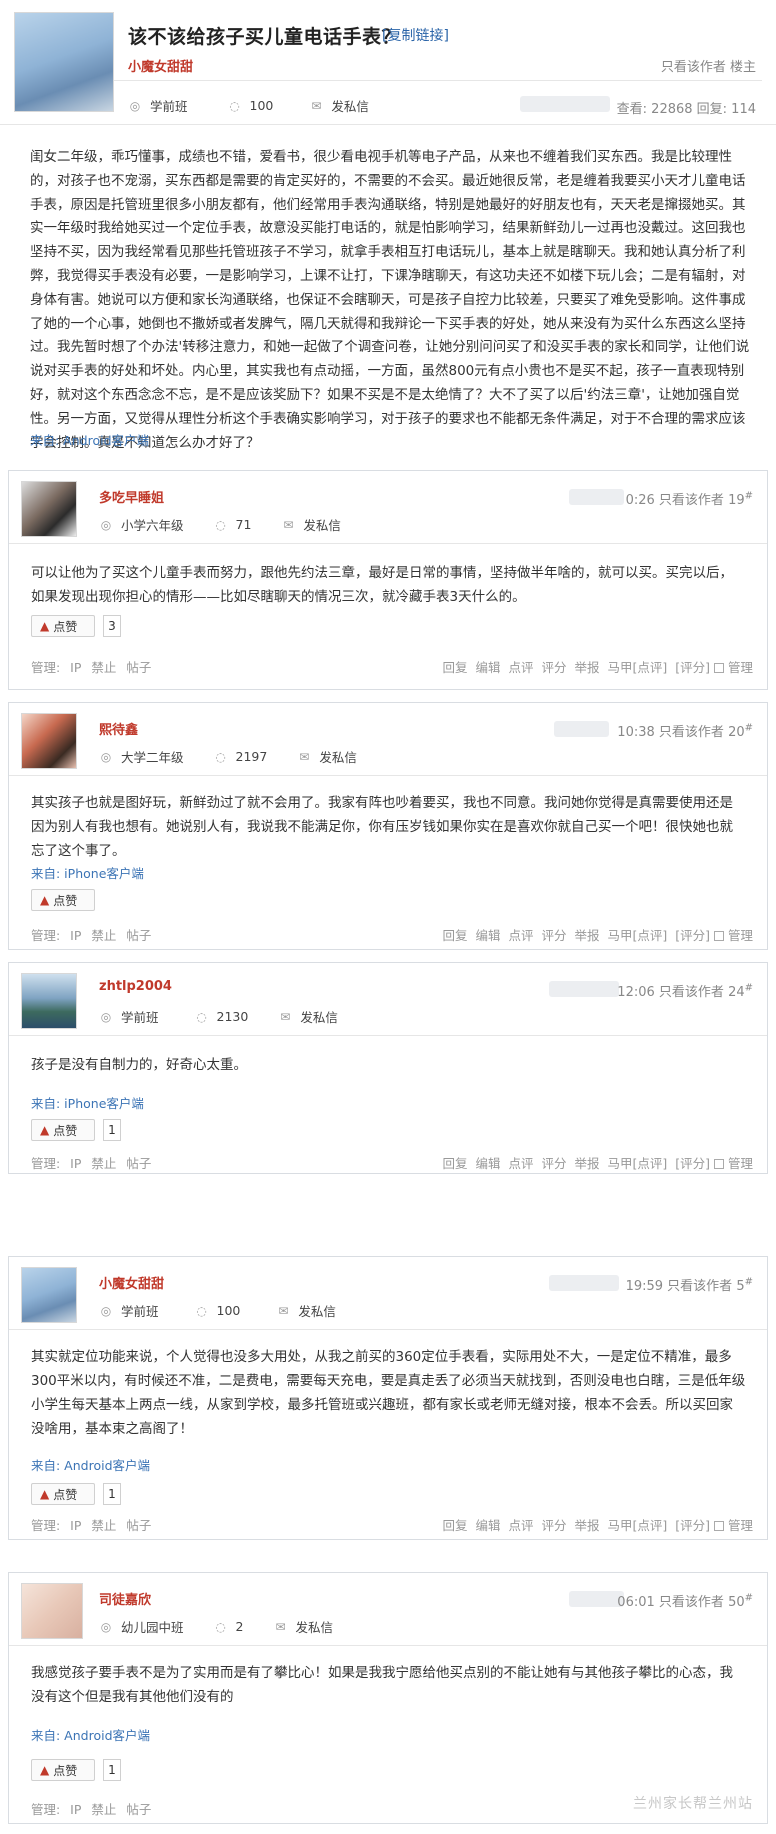  What do you see at coordinates (118, 728) in the screenshot?
I see `reply-username: 熙待鑫` at bounding box center [118, 728].